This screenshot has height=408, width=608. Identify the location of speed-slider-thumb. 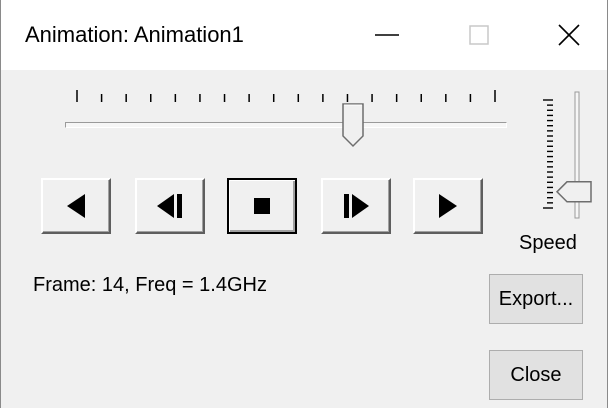
(573, 192).